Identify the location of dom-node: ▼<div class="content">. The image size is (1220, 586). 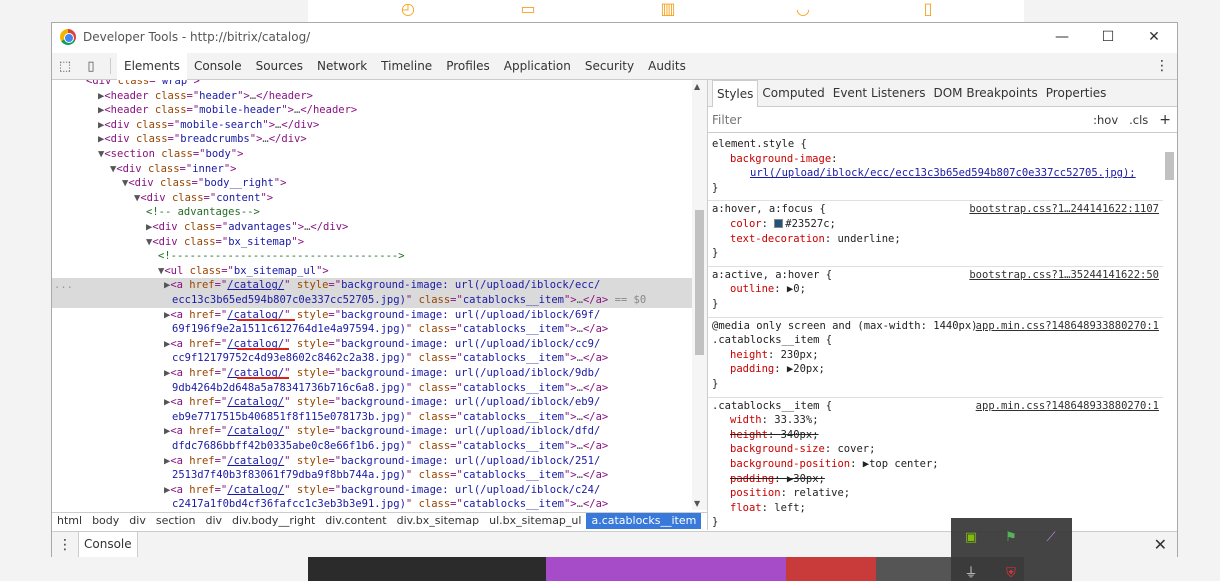
(372, 198).